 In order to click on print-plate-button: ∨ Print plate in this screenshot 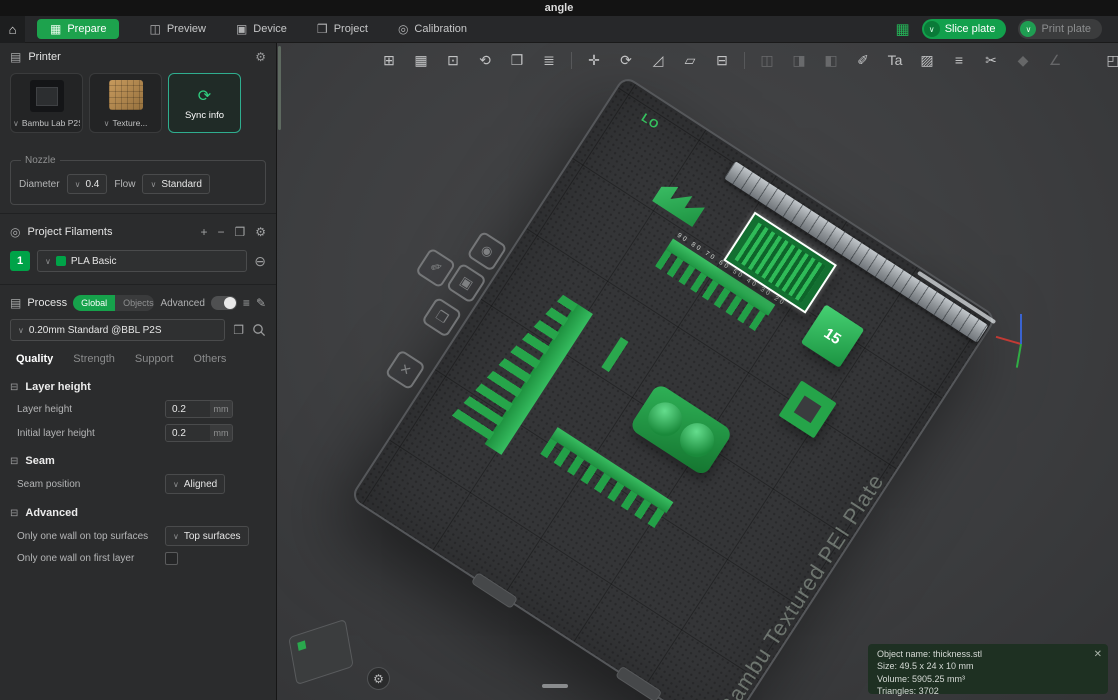, I will do `click(1060, 29)`.